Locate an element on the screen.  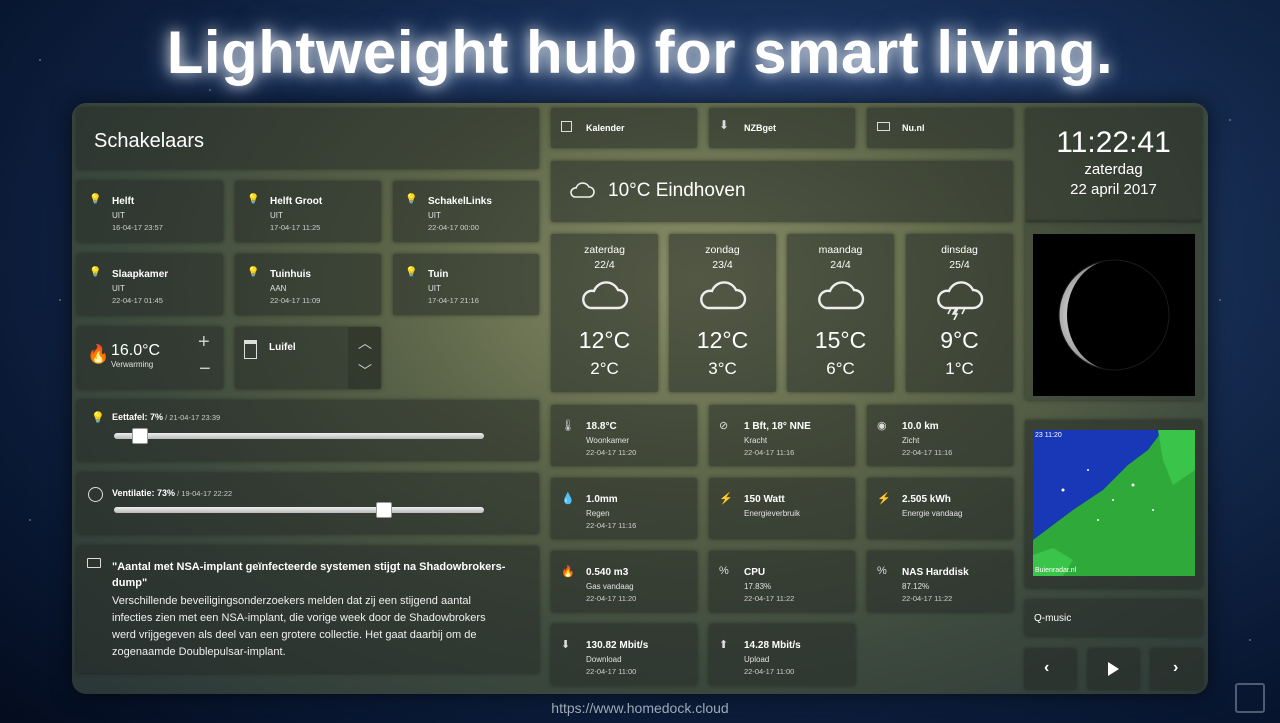
switch-name: Slaapkamer is located at coordinates (140, 274).